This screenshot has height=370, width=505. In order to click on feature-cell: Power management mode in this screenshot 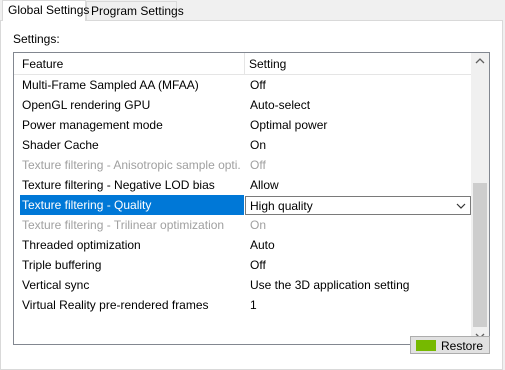, I will do `click(92, 125)`.